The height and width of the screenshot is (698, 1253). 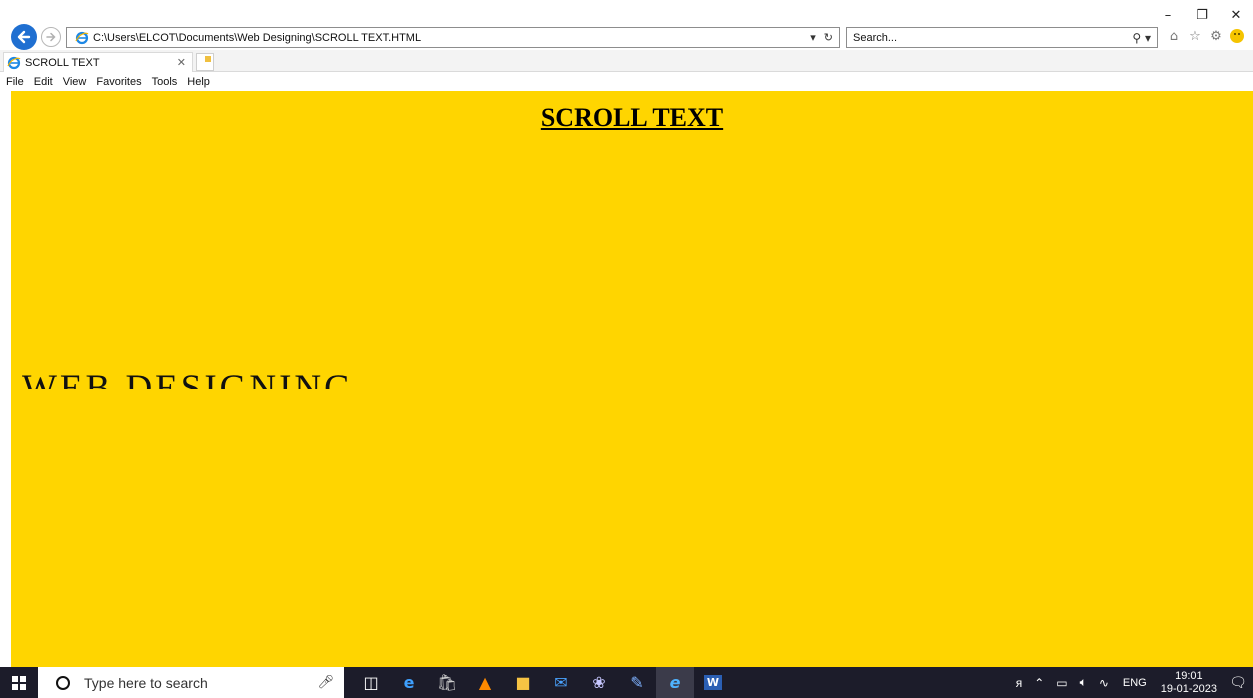 What do you see at coordinates (198, 82) in the screenshot?
I see `menu-help: Help` at bounding box center [198, 82].